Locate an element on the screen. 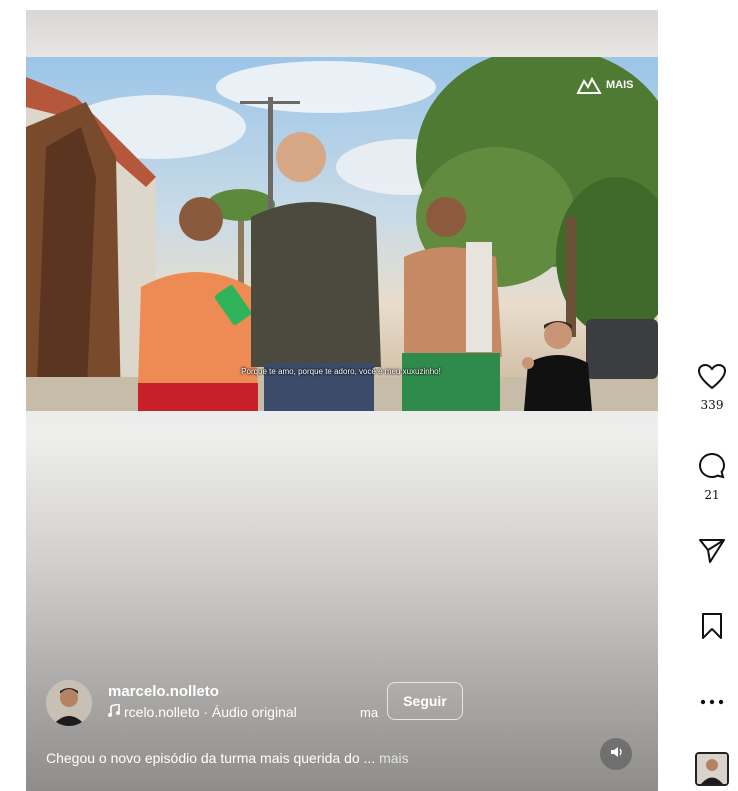 The image size is (738, 791). save-action is located at coordinates (712, 628).